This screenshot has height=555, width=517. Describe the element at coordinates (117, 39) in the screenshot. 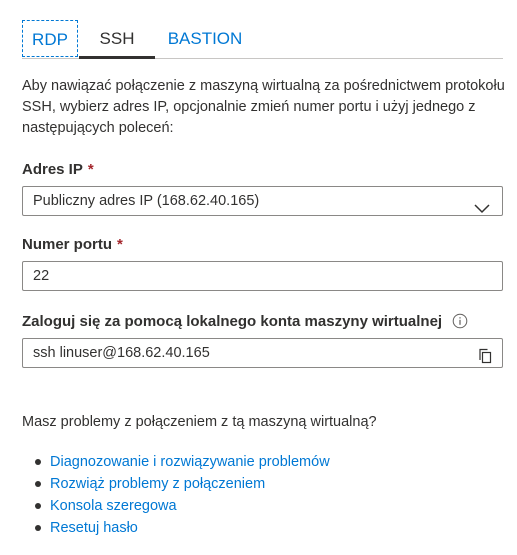

I see `tab-ssh: SSH` at that location.